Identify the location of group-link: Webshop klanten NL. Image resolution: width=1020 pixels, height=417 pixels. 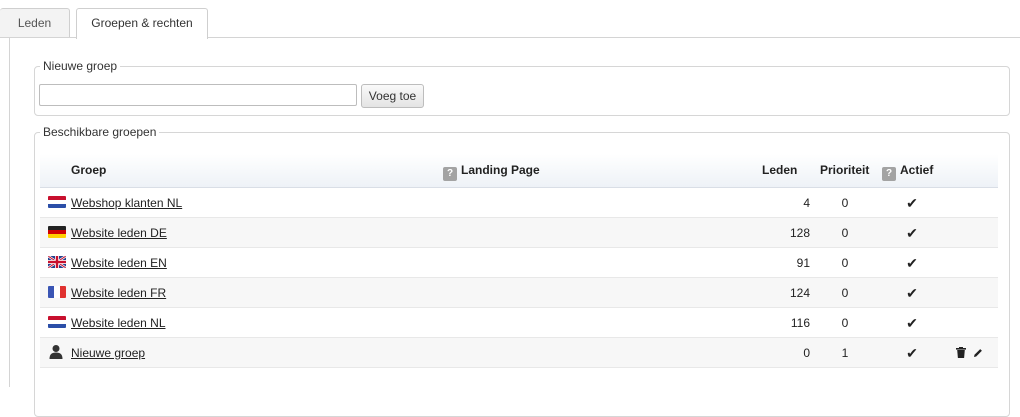
(126, 203).